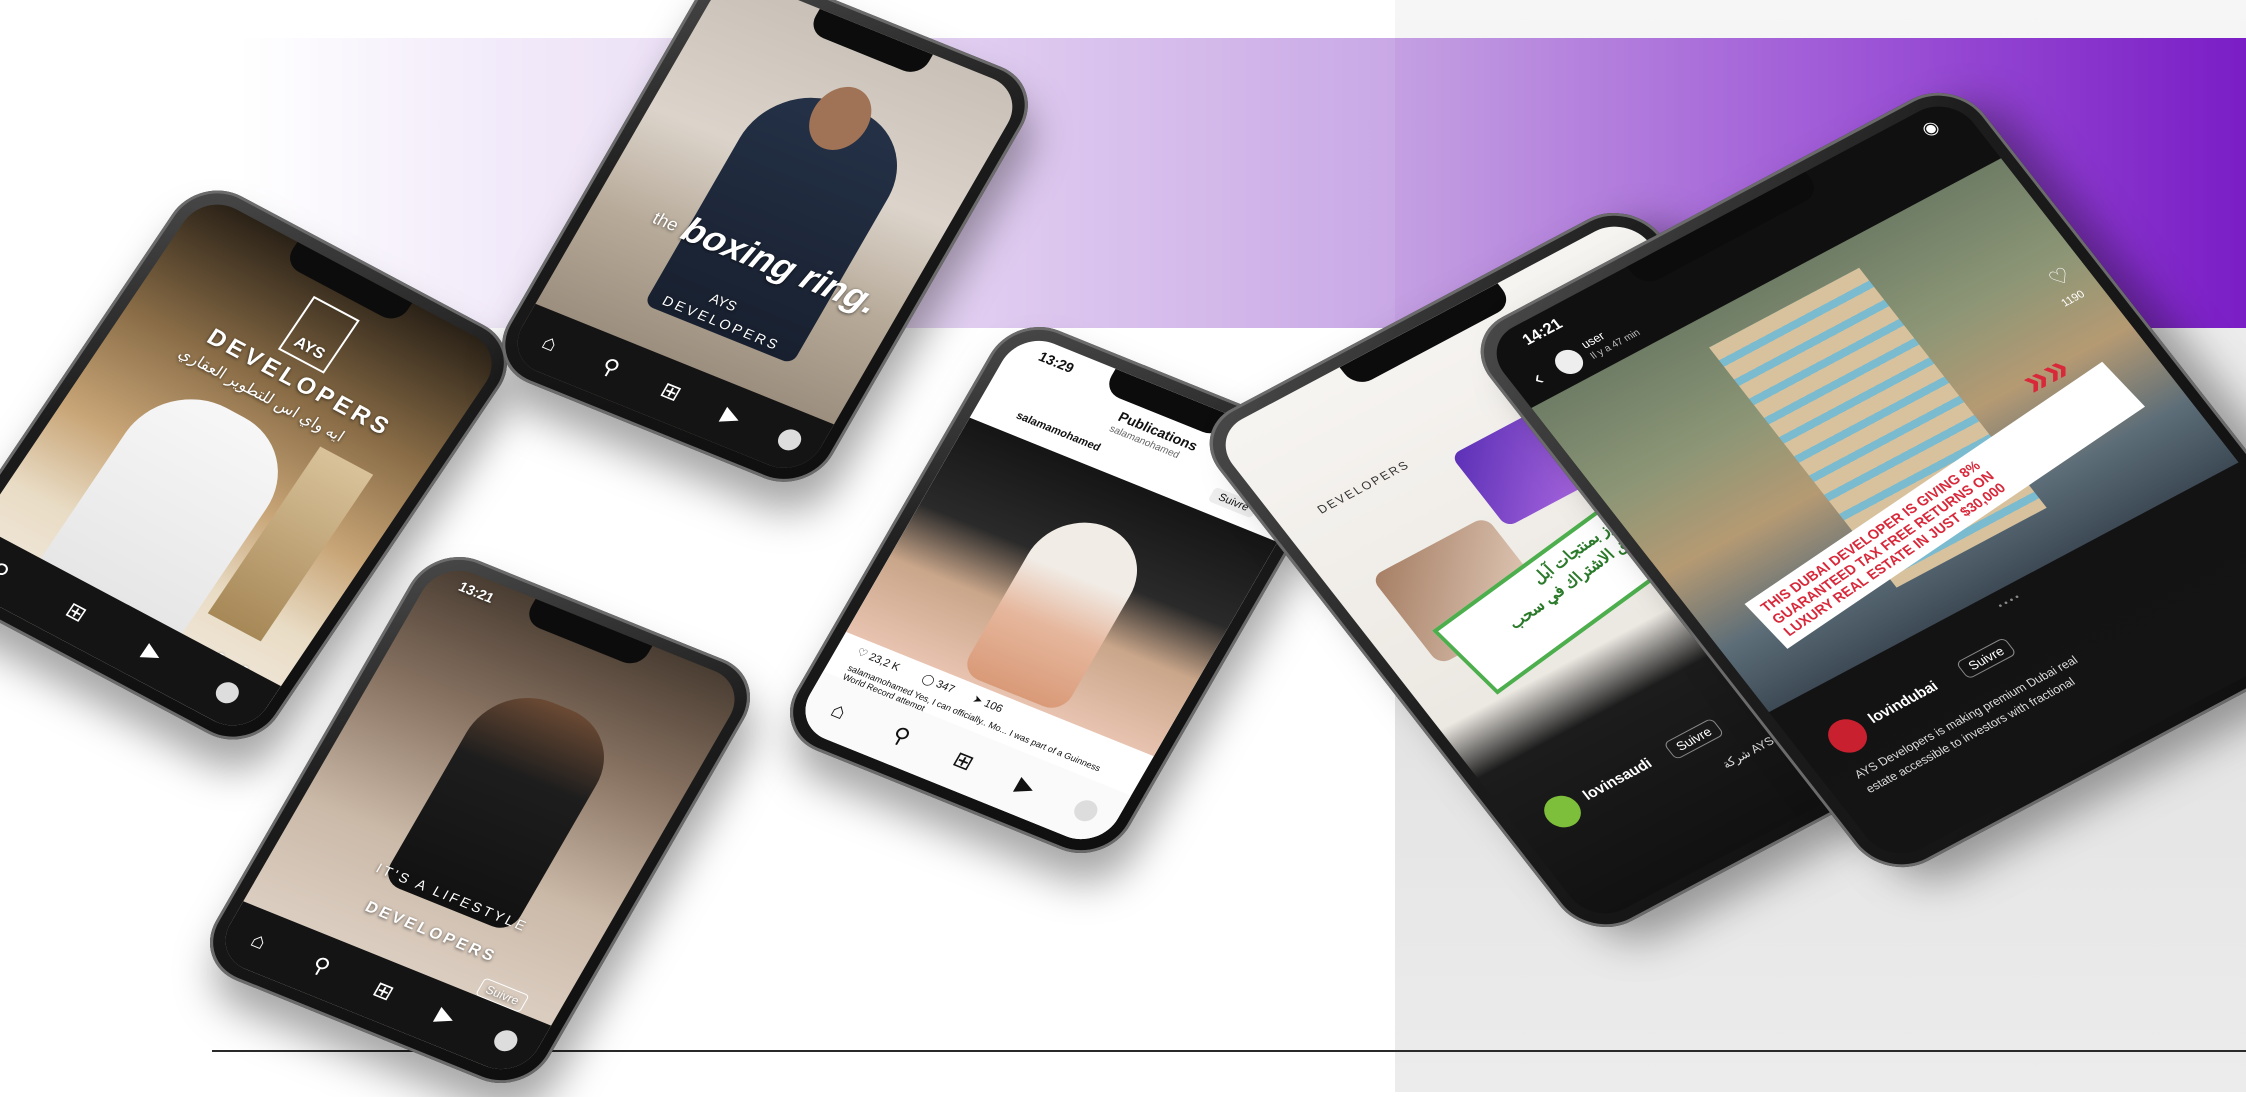 This screenshot has height=1097, width=2246. What do you see at coordinates (1363, 487) in the screenshot?
I see `brand-developers: DEVELOPERS` at bounding box center [1363, 487].